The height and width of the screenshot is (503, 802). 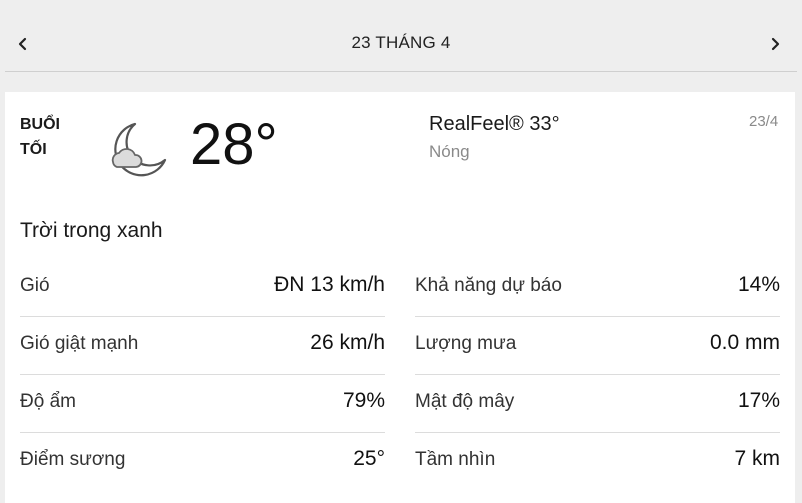 What do you see at coordinates (597, 403) in the screenshot?
I see `detail-row-cloud-cover: Mật độ mây 17%` at bounding box center [597, 403].